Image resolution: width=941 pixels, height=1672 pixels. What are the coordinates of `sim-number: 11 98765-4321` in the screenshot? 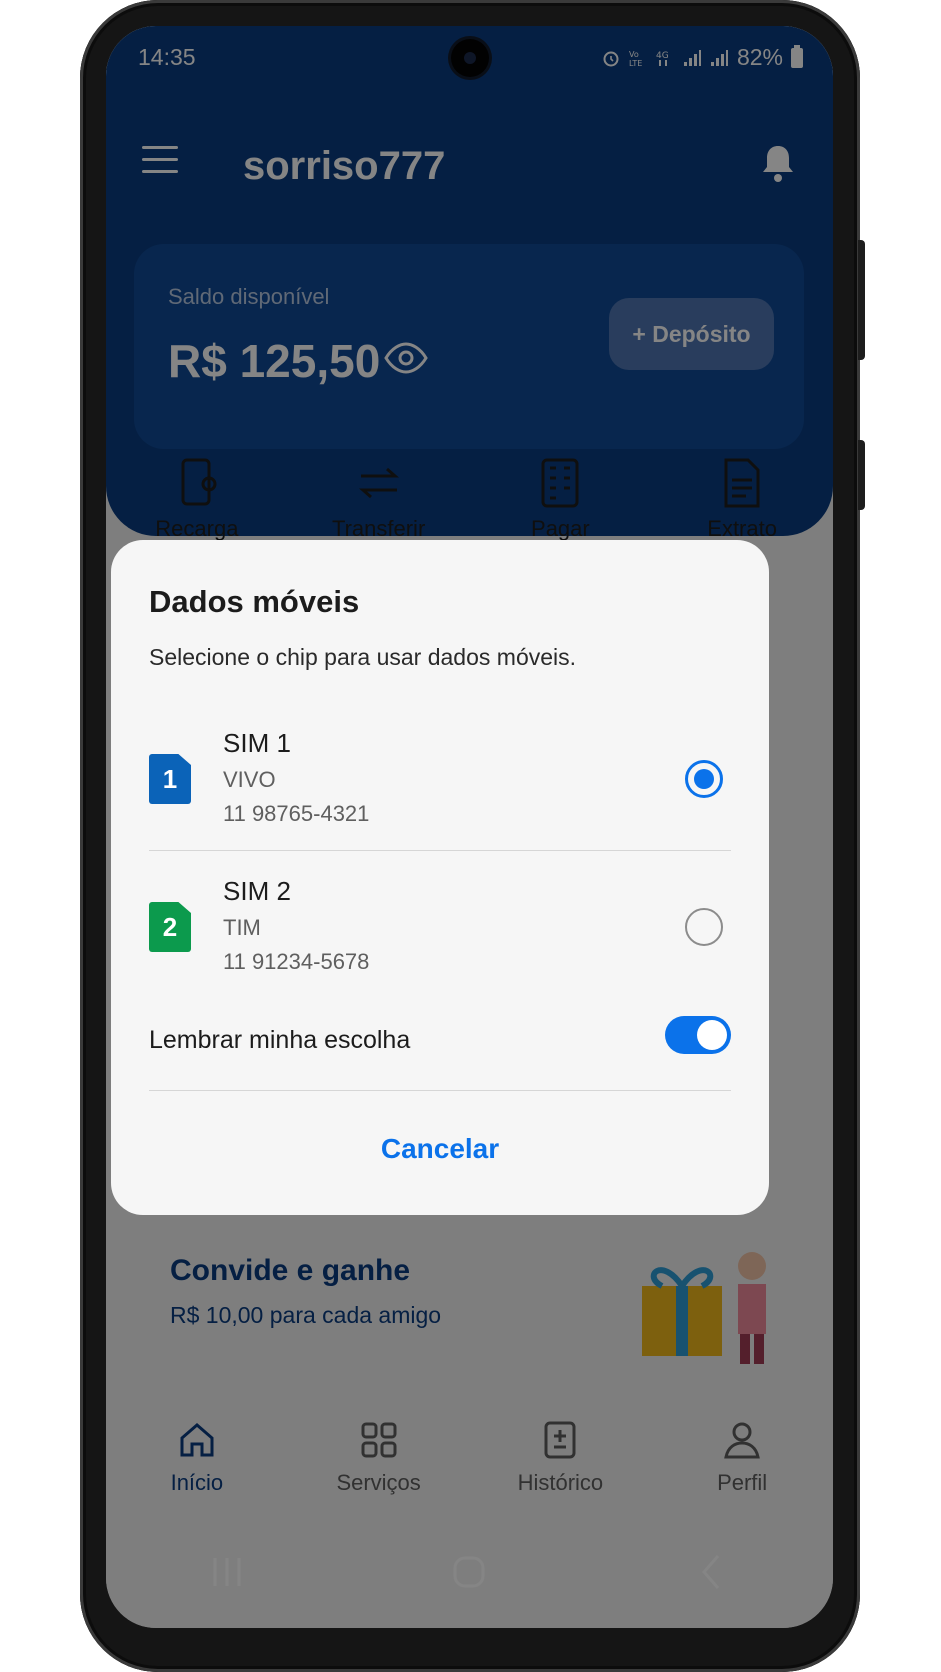 It's located at (296, 813).